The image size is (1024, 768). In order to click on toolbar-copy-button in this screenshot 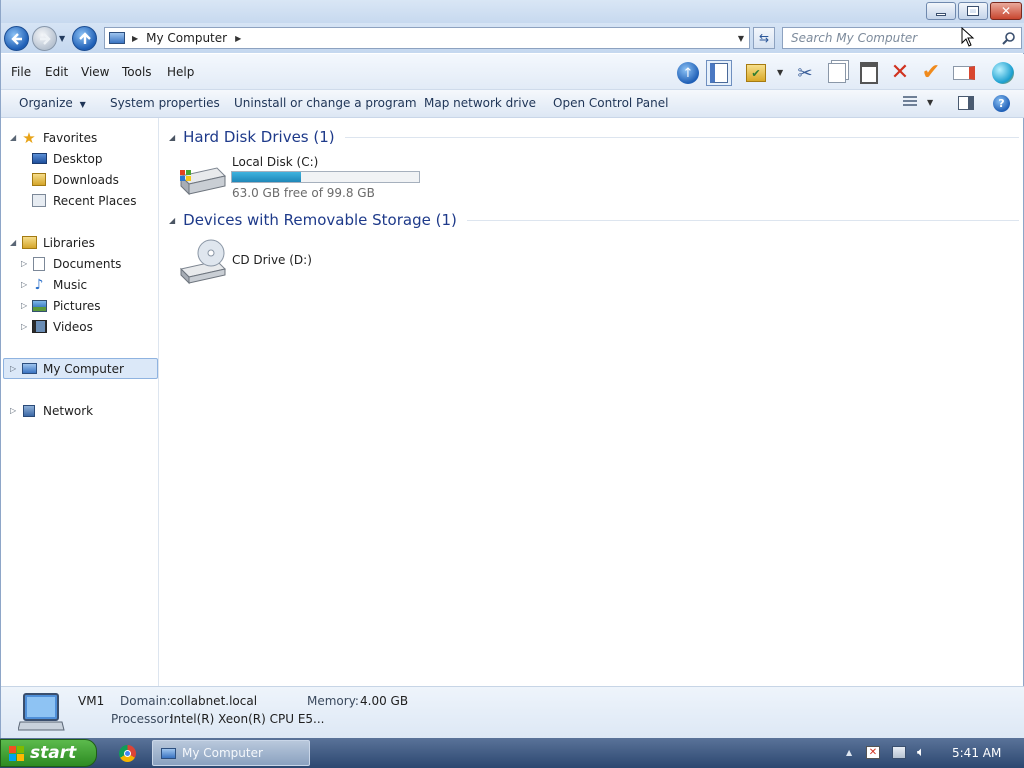, I will do `click(837, 73)`.